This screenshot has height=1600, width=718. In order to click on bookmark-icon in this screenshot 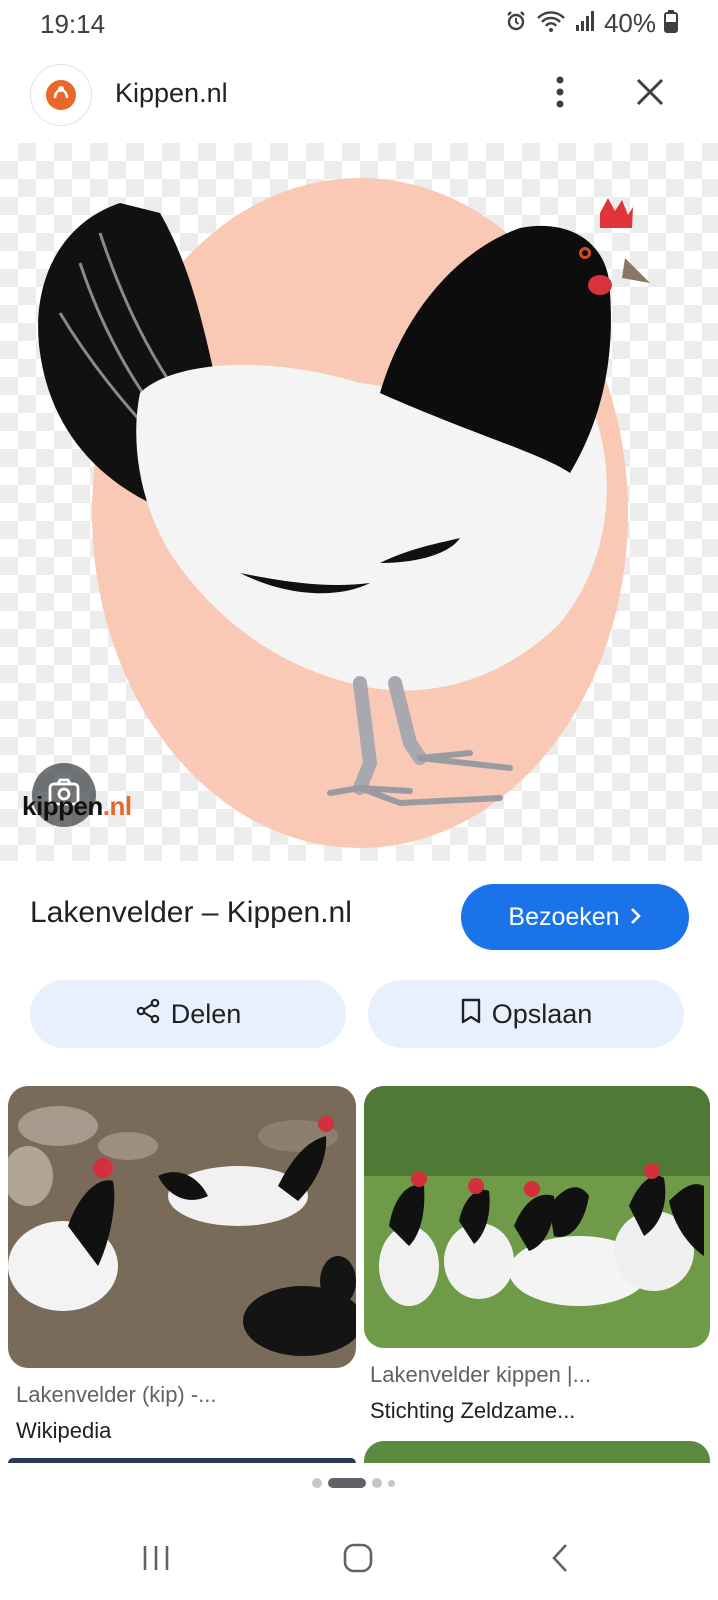, I will do `click(471, 1014)`.